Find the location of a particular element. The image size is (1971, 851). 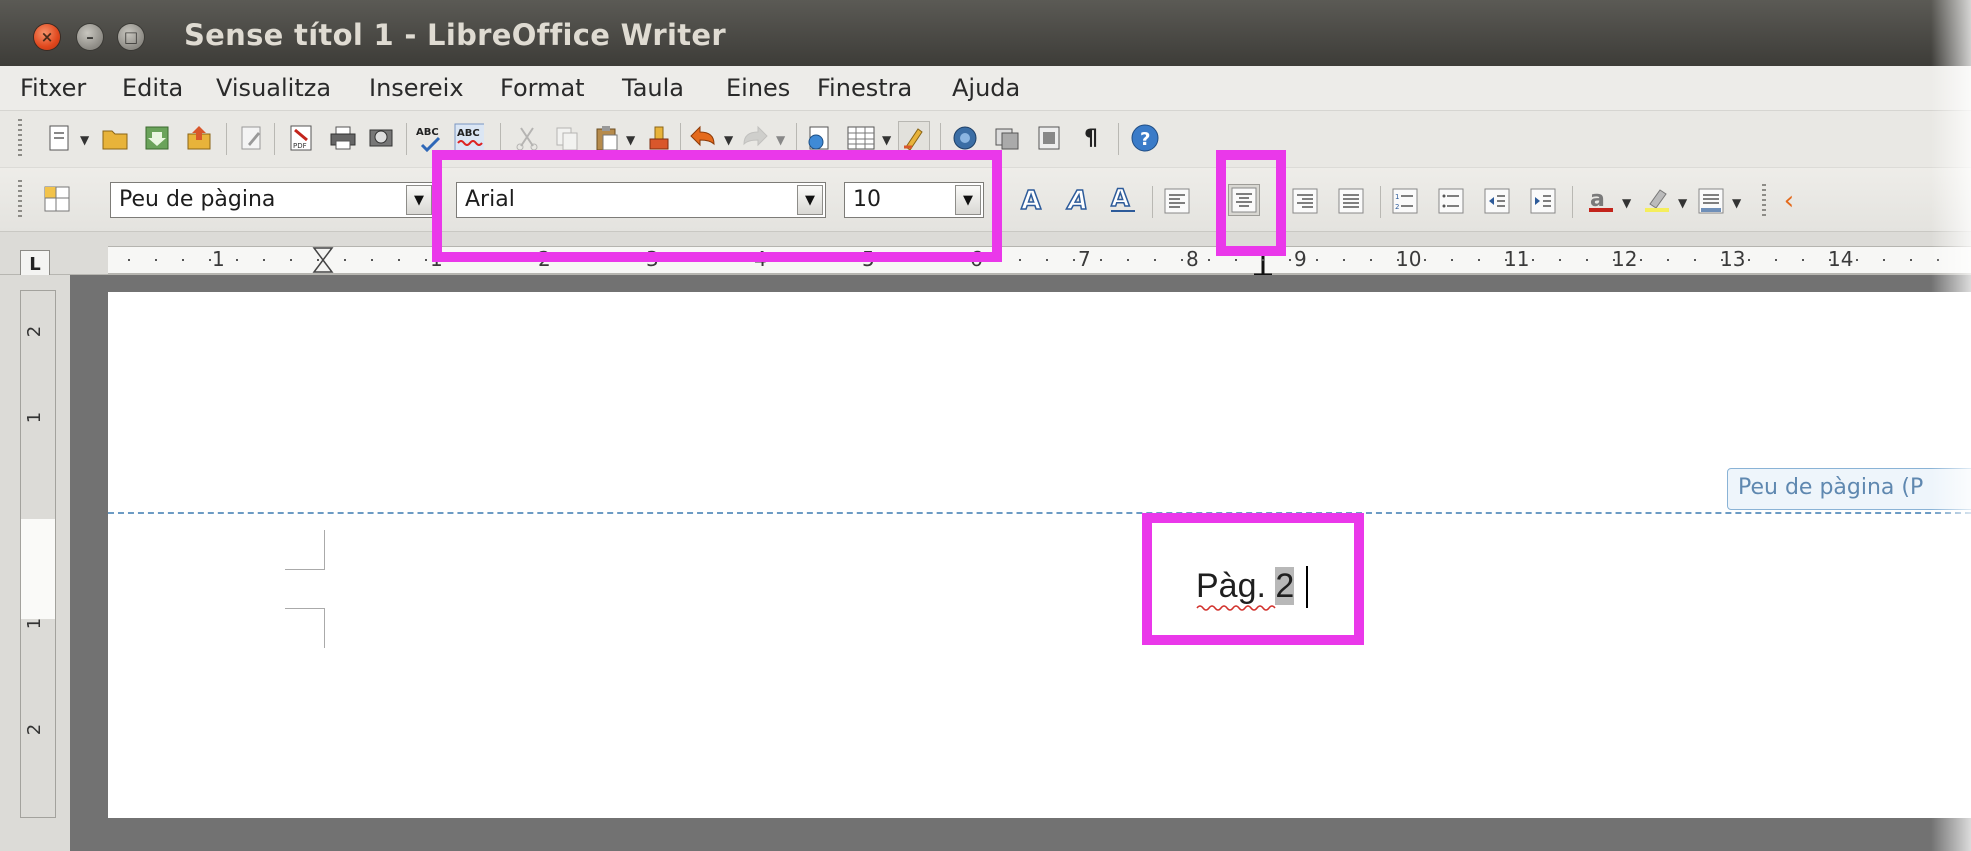

bullets-icon is located at coordinates (1451, 201).